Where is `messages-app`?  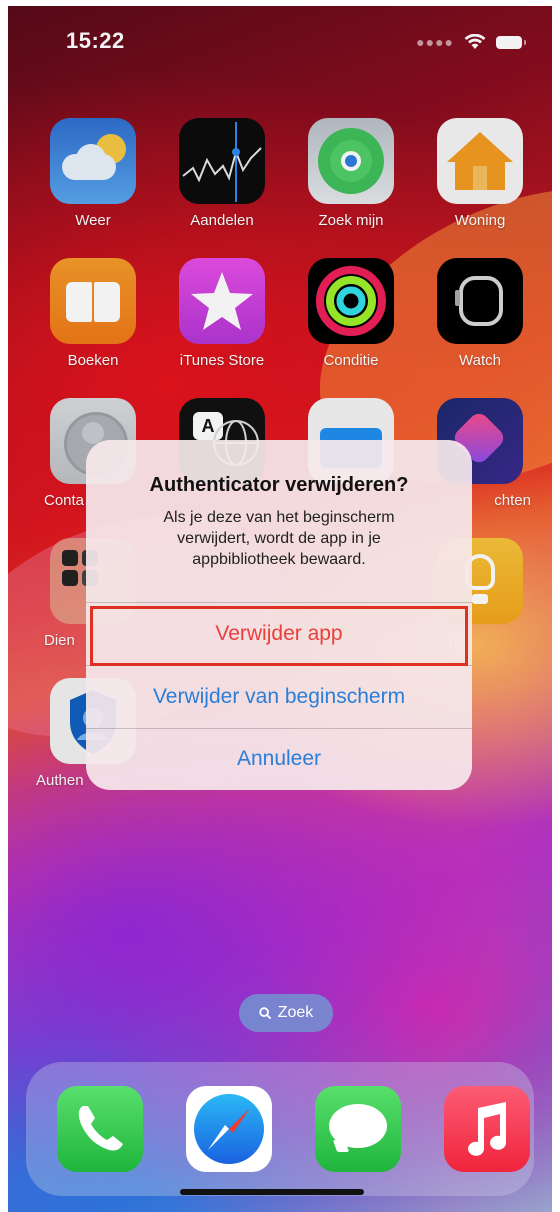 messages-app is located at coordinates (358, 1129).